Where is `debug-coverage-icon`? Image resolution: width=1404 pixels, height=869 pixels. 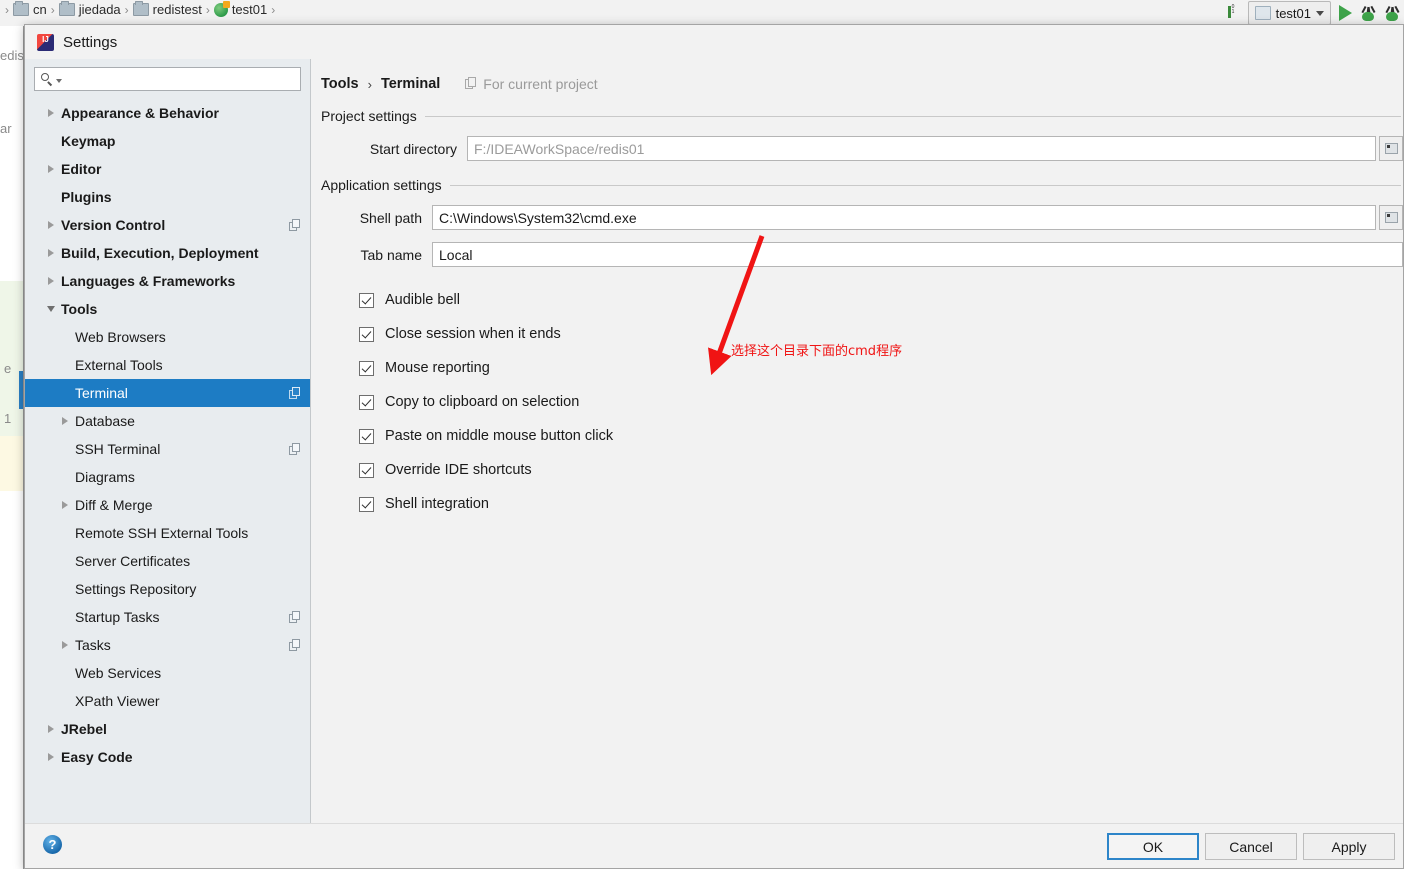
debug-coverage-icon is located at coordinates (1392, 13).